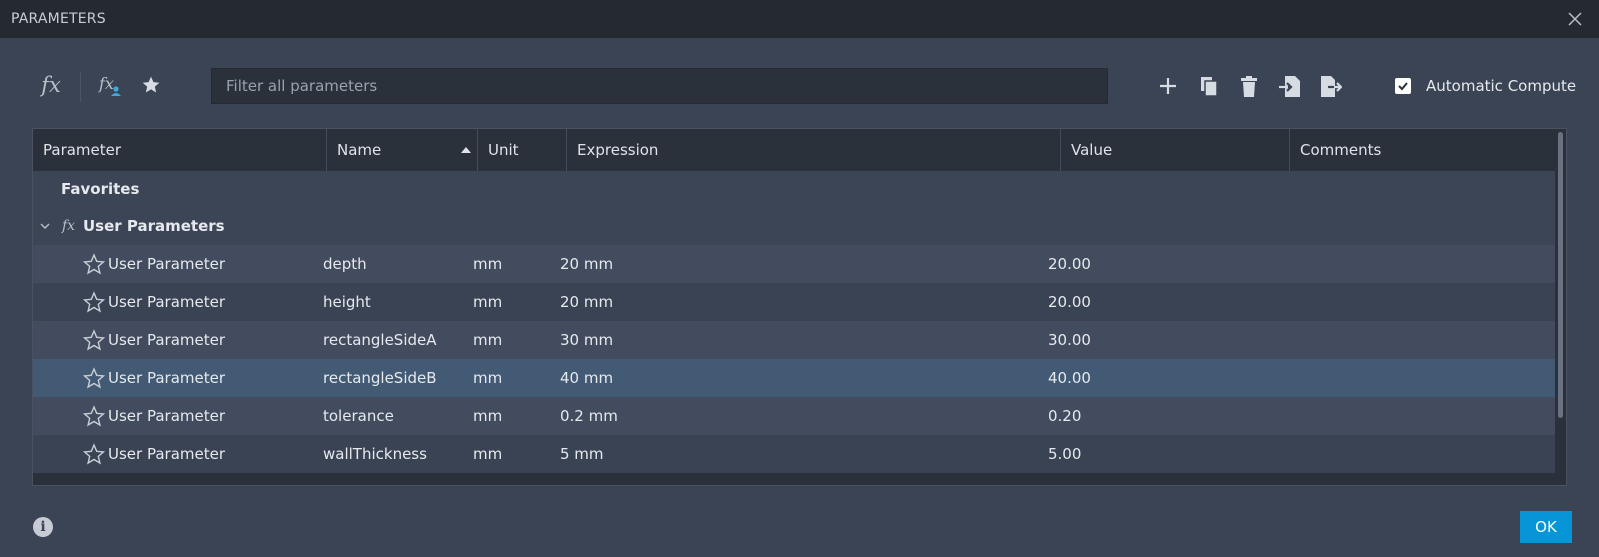 The image size is (1599, 557). Describe the element at coordinates (794, 189) in the screenshot. I see `favorites-group-row: Favorites` at that location.